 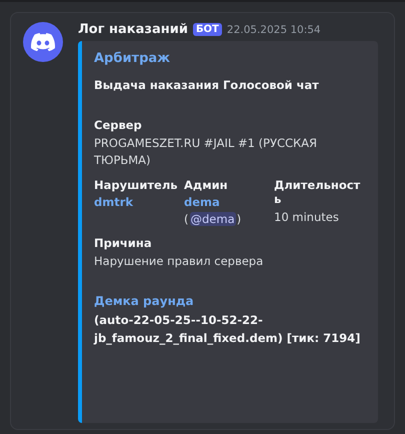 What do you see at coordinates (133, 58) in the screenshot?
I see `embed-title: Арбитраж` at bounding box center [133, 58].